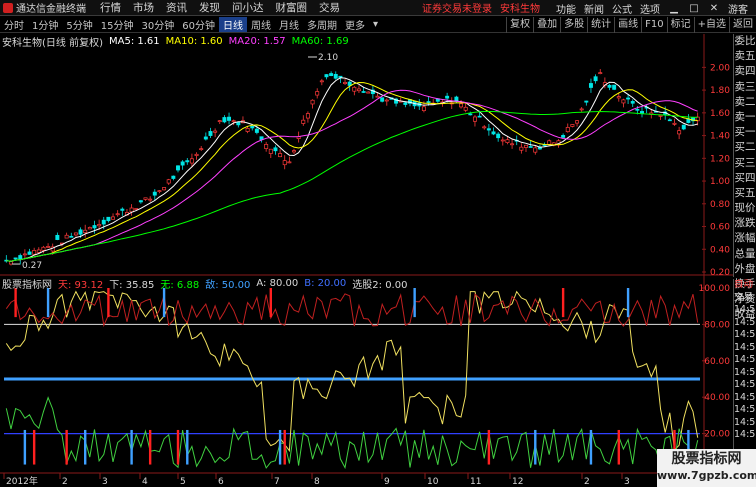 Image resolution: width=756 pixels, height=487 pixels. What do you see at coordinates (180, 285) in the screenshot?
I see `ind-none: 无: 6.88` at bounding box center [180, 285].